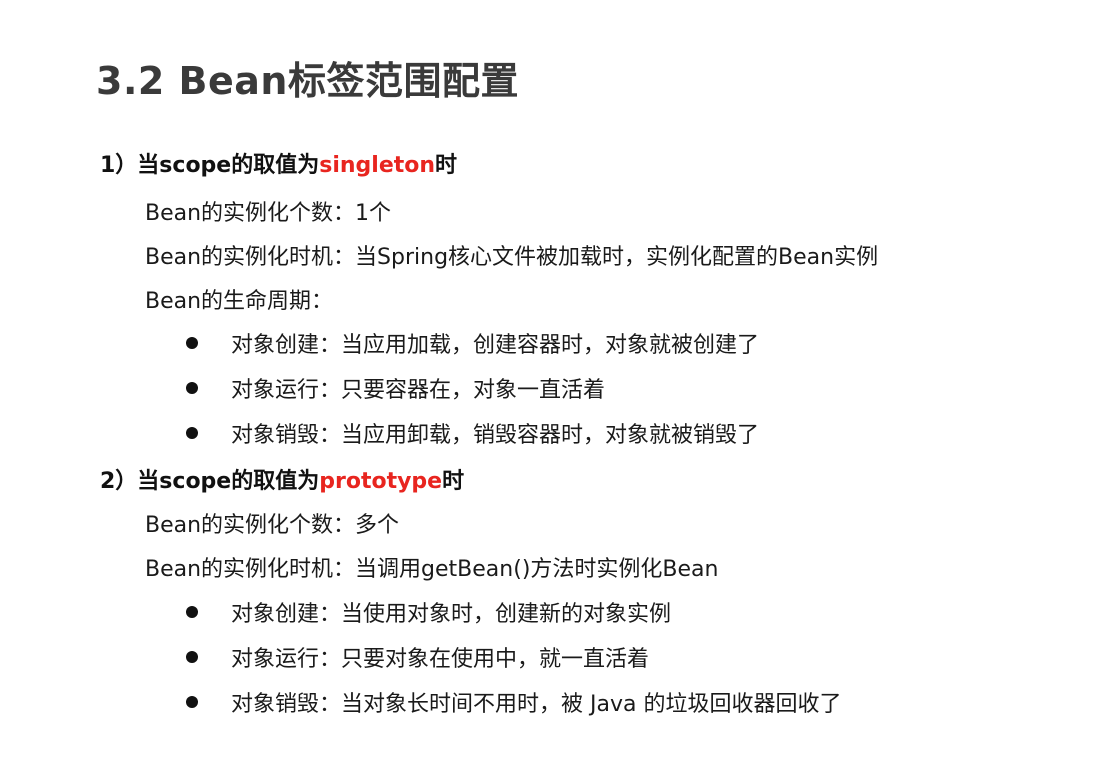 The width and height of the screenshot is (1098, 776). I want to click on section2-heading-suffix: 时, so click(453, 481).